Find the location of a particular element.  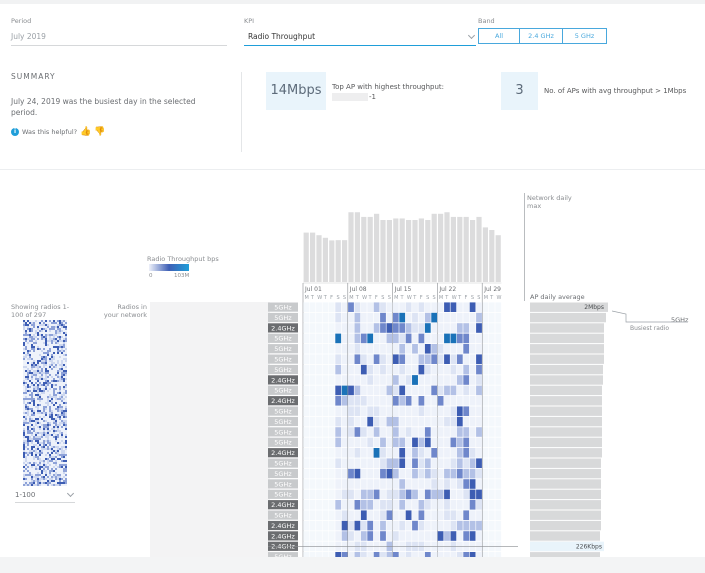

thumbs-up-icon: 👍 is located at coordinates (85, 132).